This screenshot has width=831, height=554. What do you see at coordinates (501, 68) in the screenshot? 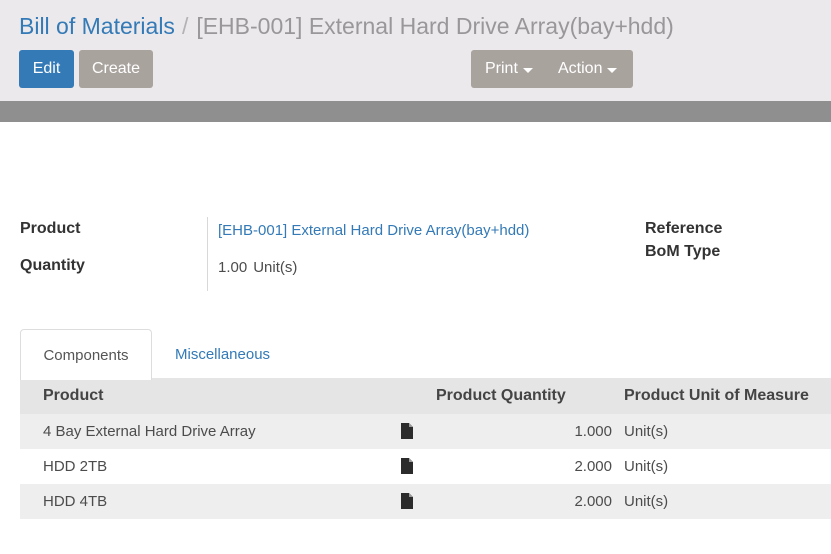
I see `print-label: Print` at bounding box center [501, 68].